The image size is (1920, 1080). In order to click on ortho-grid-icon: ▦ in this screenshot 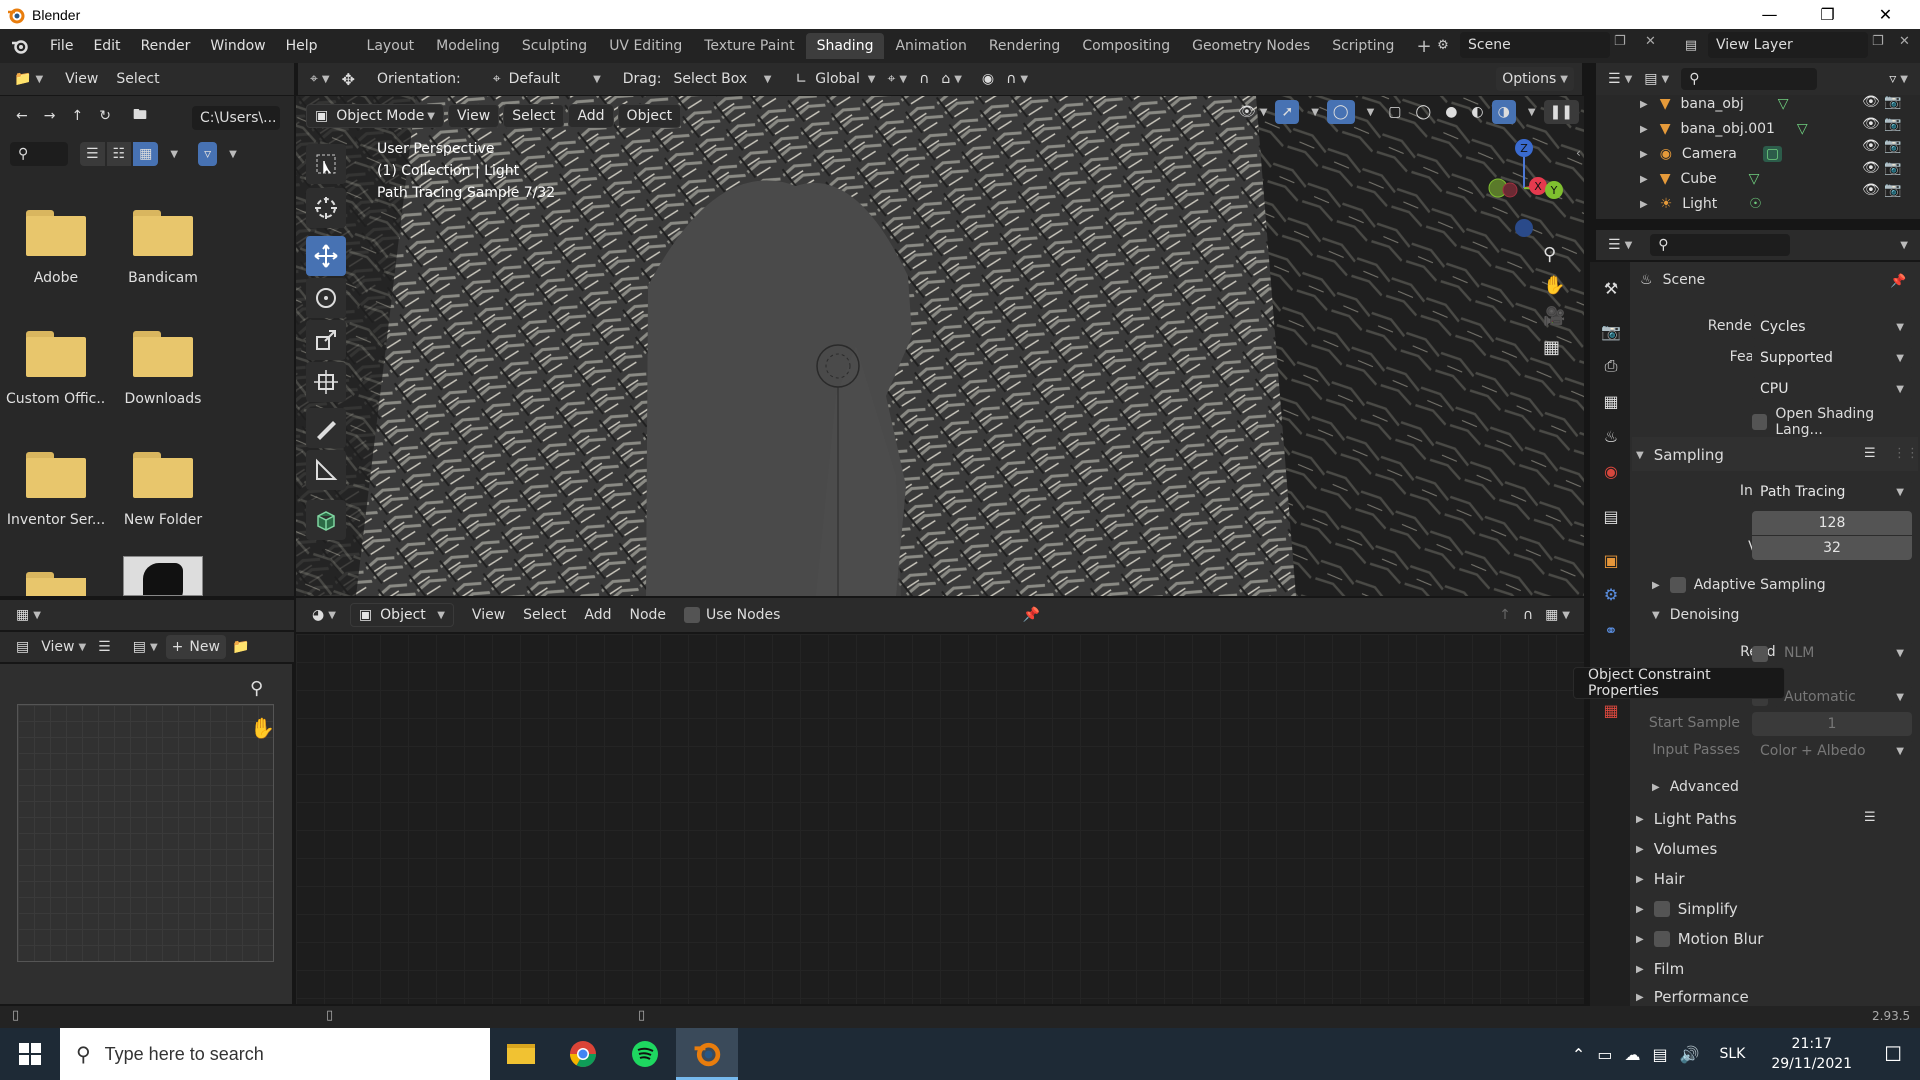, I will do `click(1554, 347)`.